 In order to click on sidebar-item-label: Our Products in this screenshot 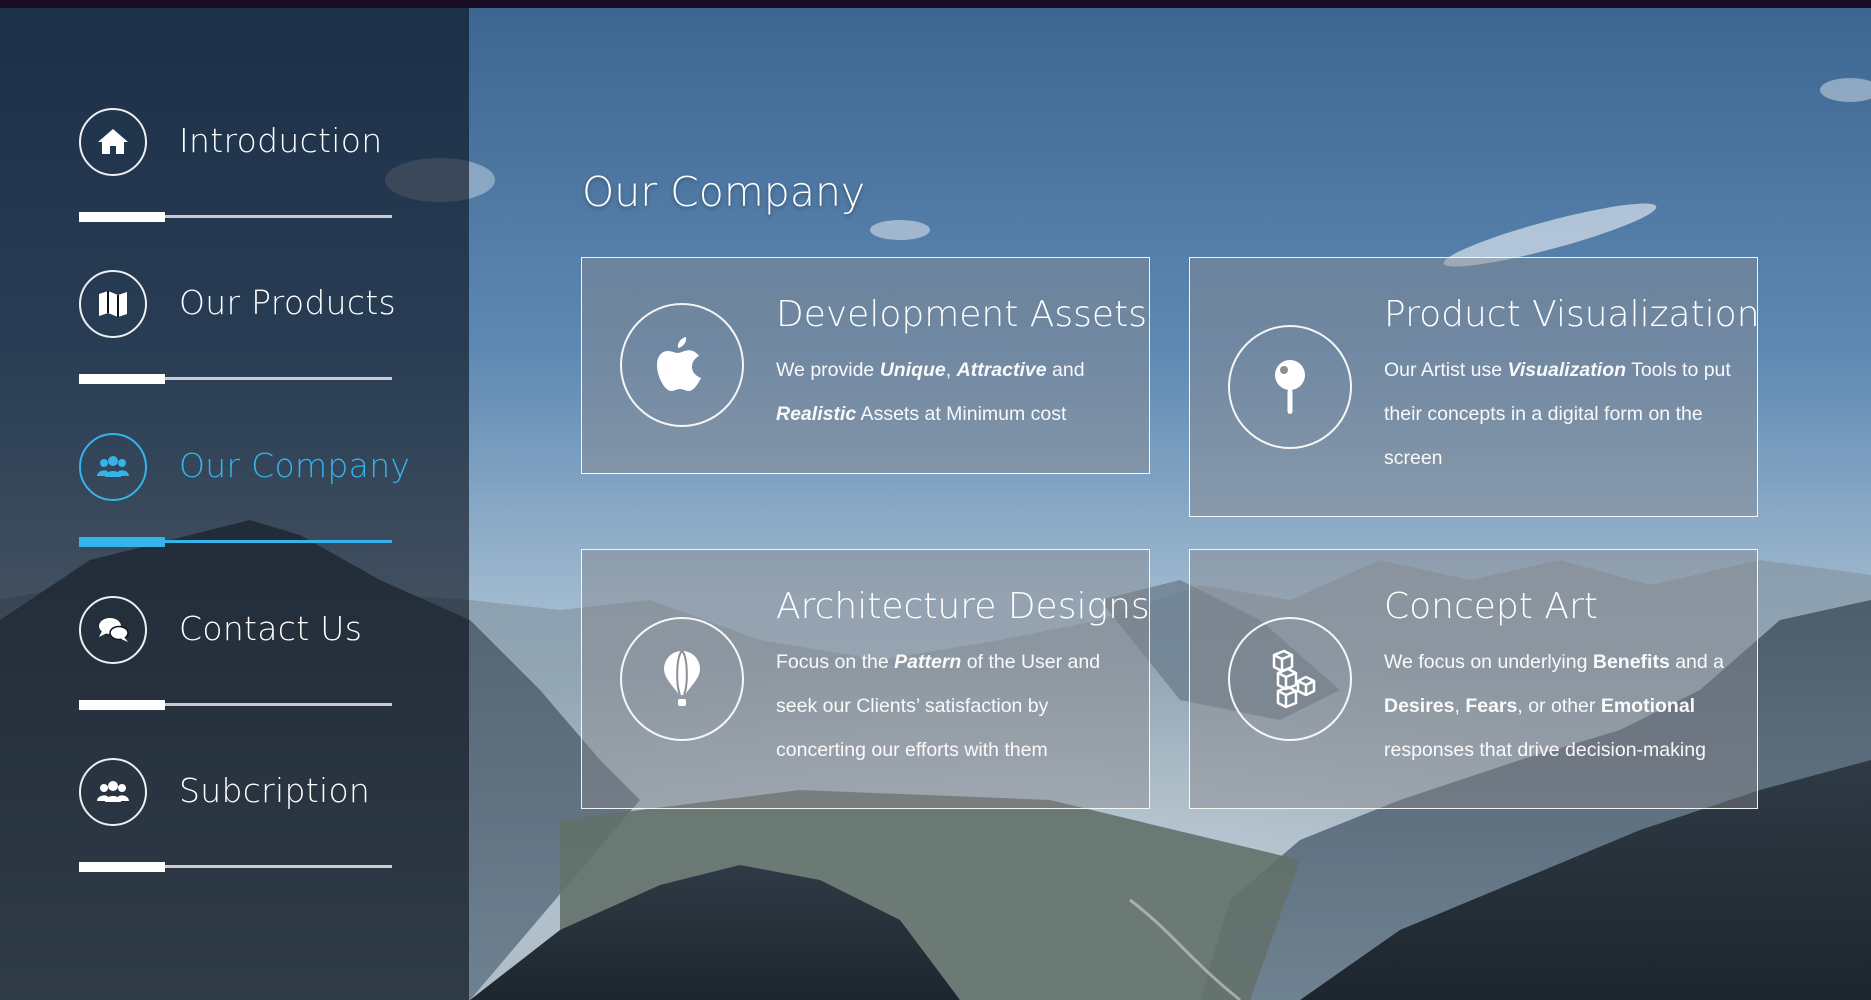, I will do `click(288, 302)`.